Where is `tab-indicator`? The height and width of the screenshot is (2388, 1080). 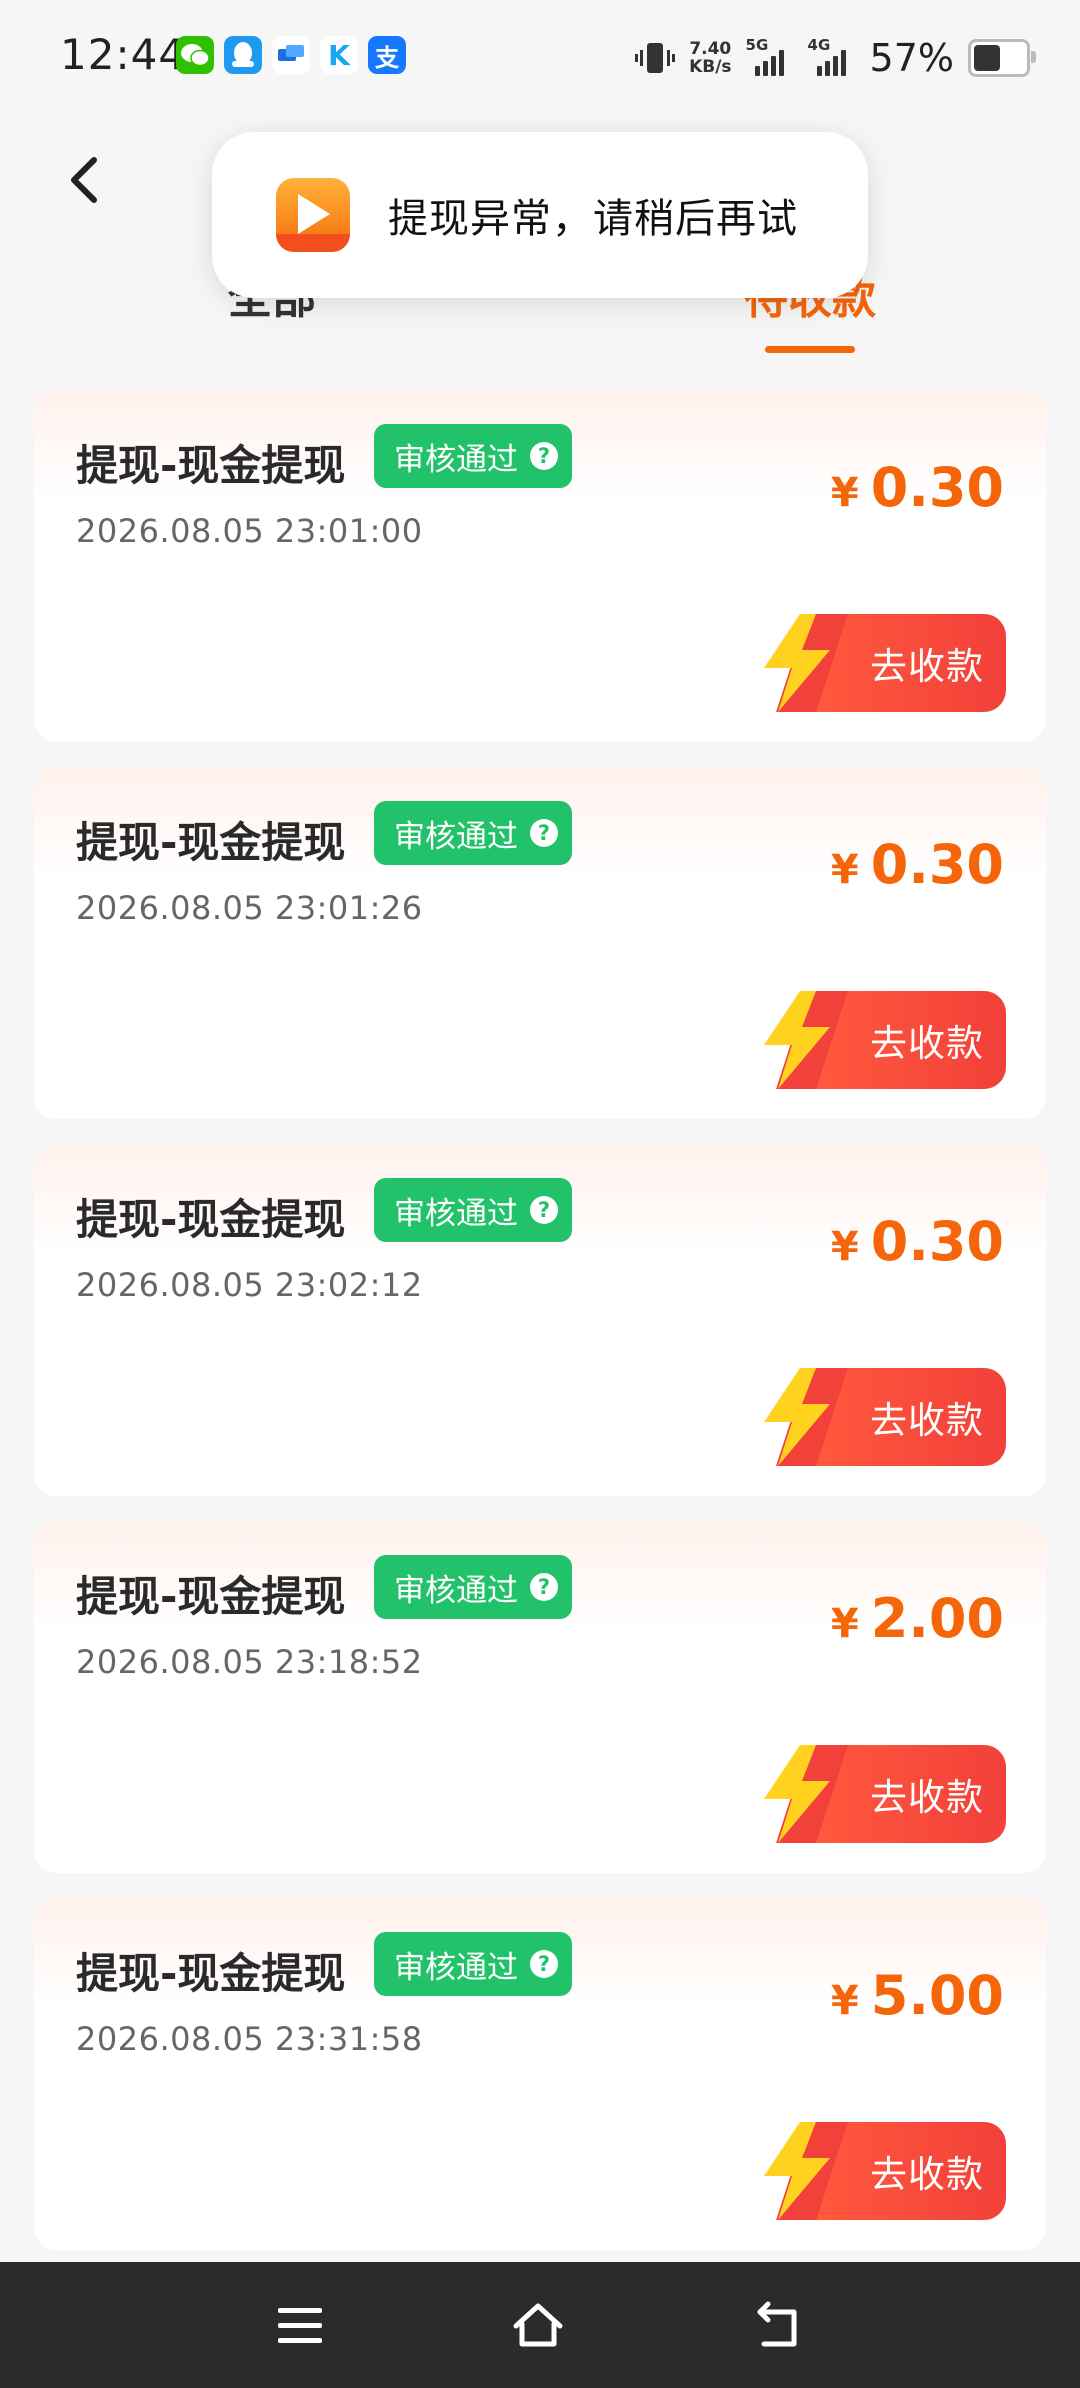
tab-indicator is located at coordinates (810, 349).